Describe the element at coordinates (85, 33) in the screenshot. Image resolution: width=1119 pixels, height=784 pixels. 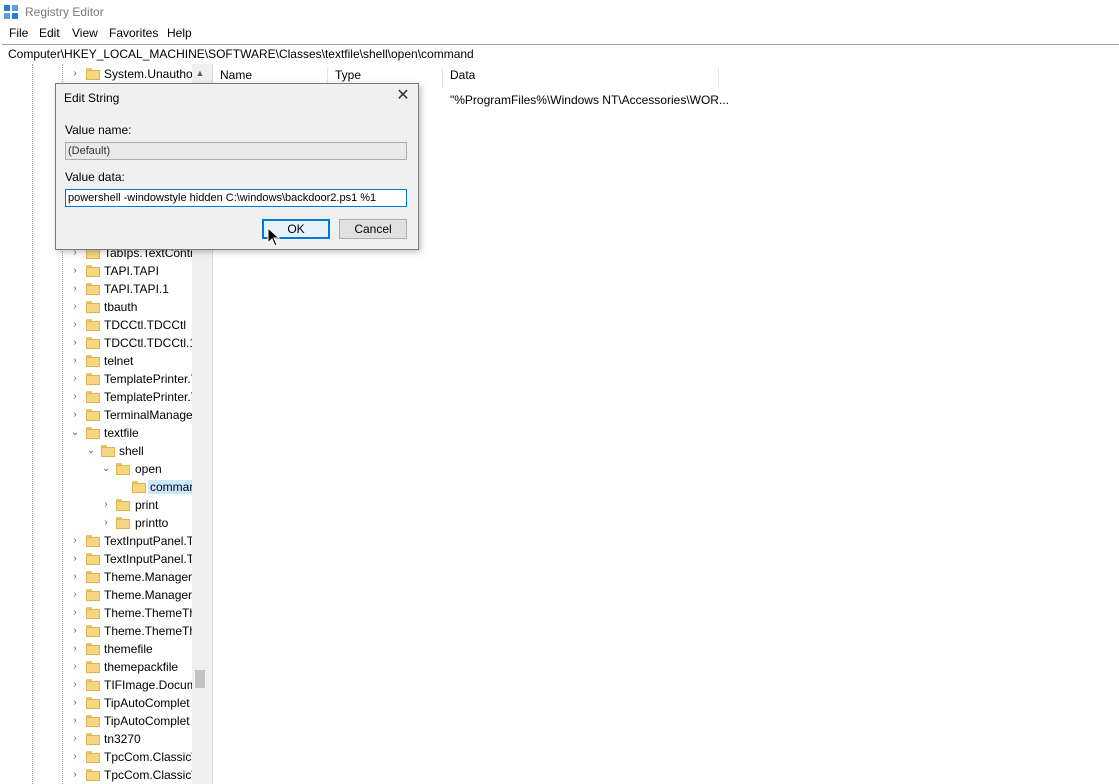
I see `menu-view: View` at that location.